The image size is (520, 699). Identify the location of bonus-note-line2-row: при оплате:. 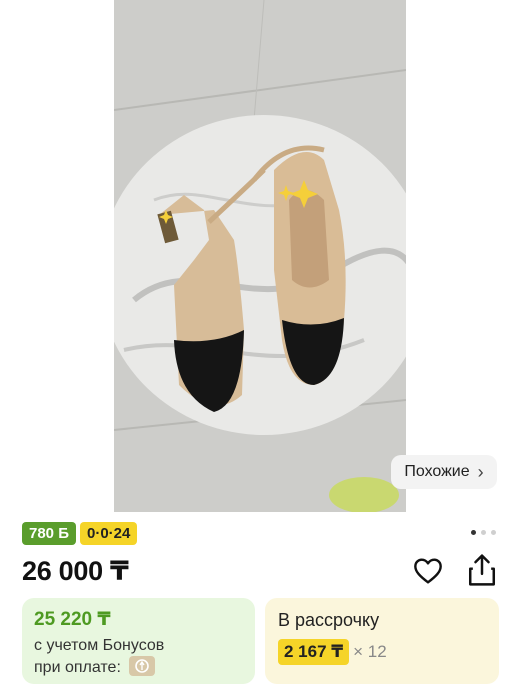
(138, 667).